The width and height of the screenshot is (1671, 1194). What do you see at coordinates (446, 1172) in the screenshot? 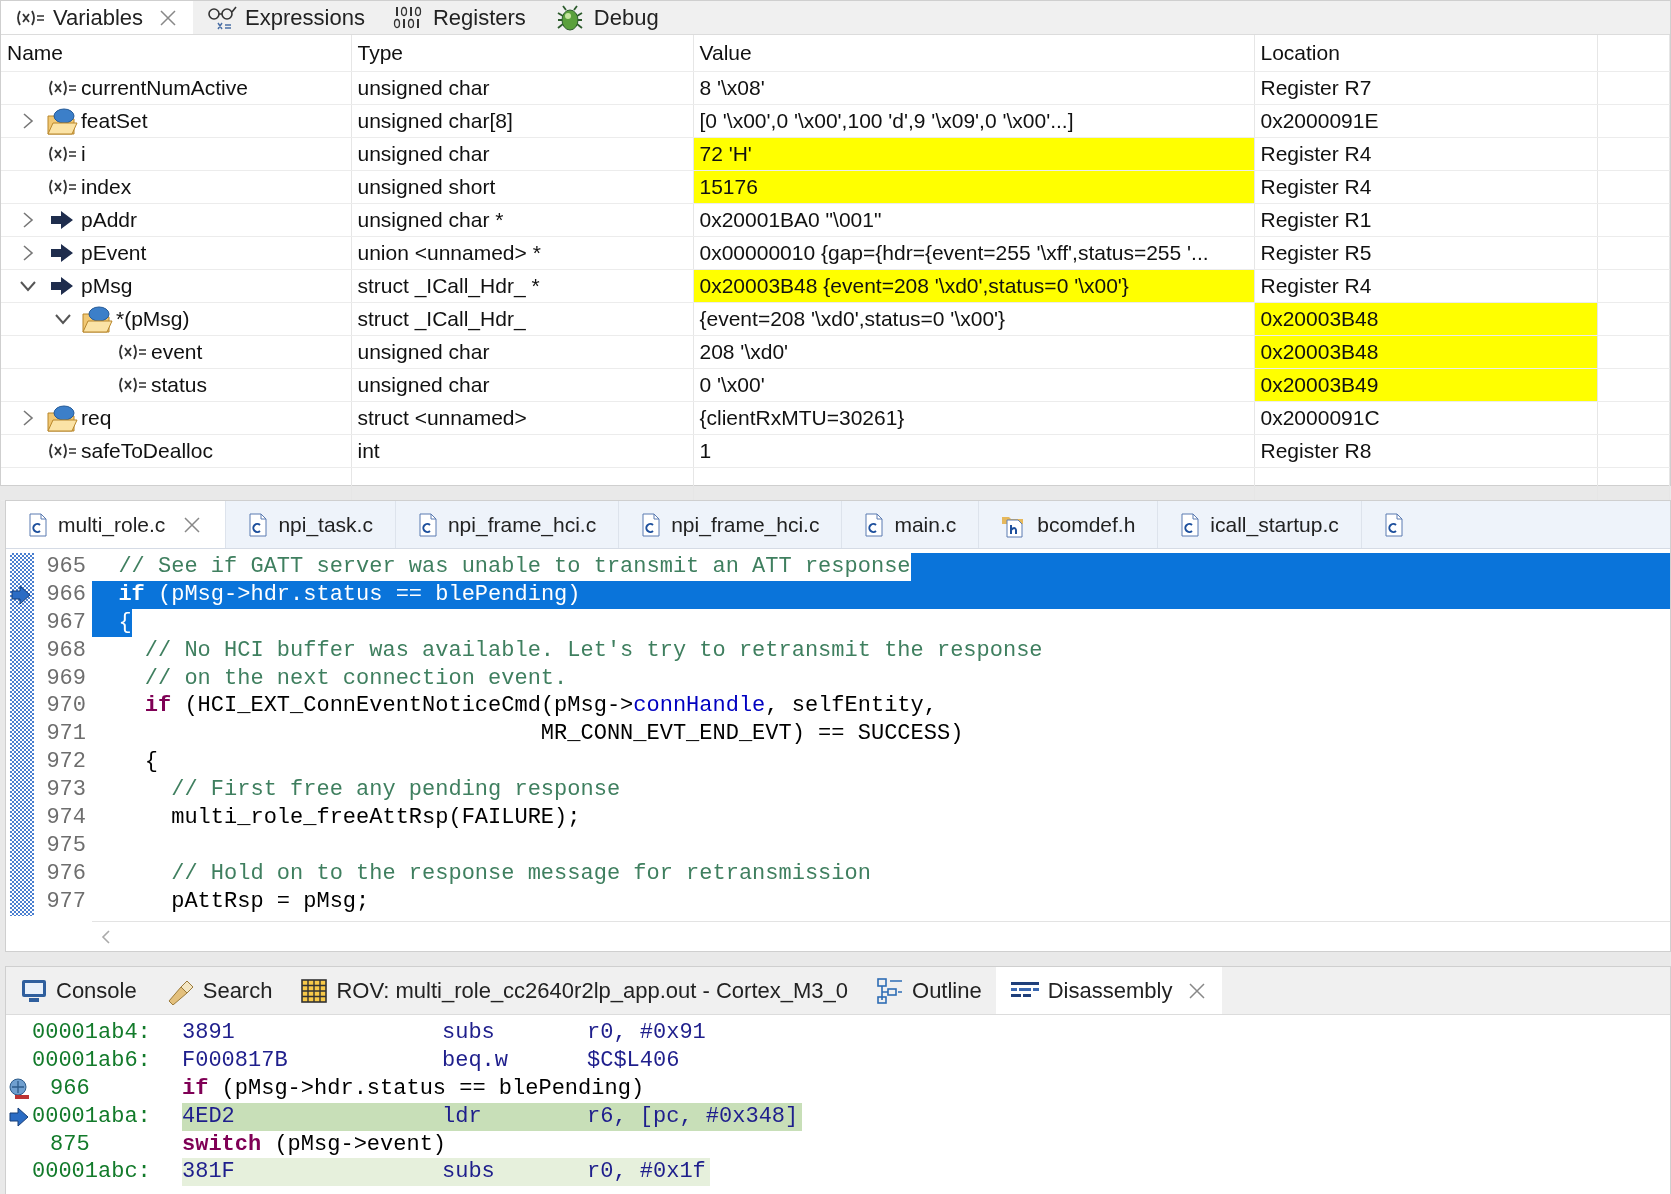
I see `instruction: 381F subs r0, #0x1f` at bounding box center [446, 1172].